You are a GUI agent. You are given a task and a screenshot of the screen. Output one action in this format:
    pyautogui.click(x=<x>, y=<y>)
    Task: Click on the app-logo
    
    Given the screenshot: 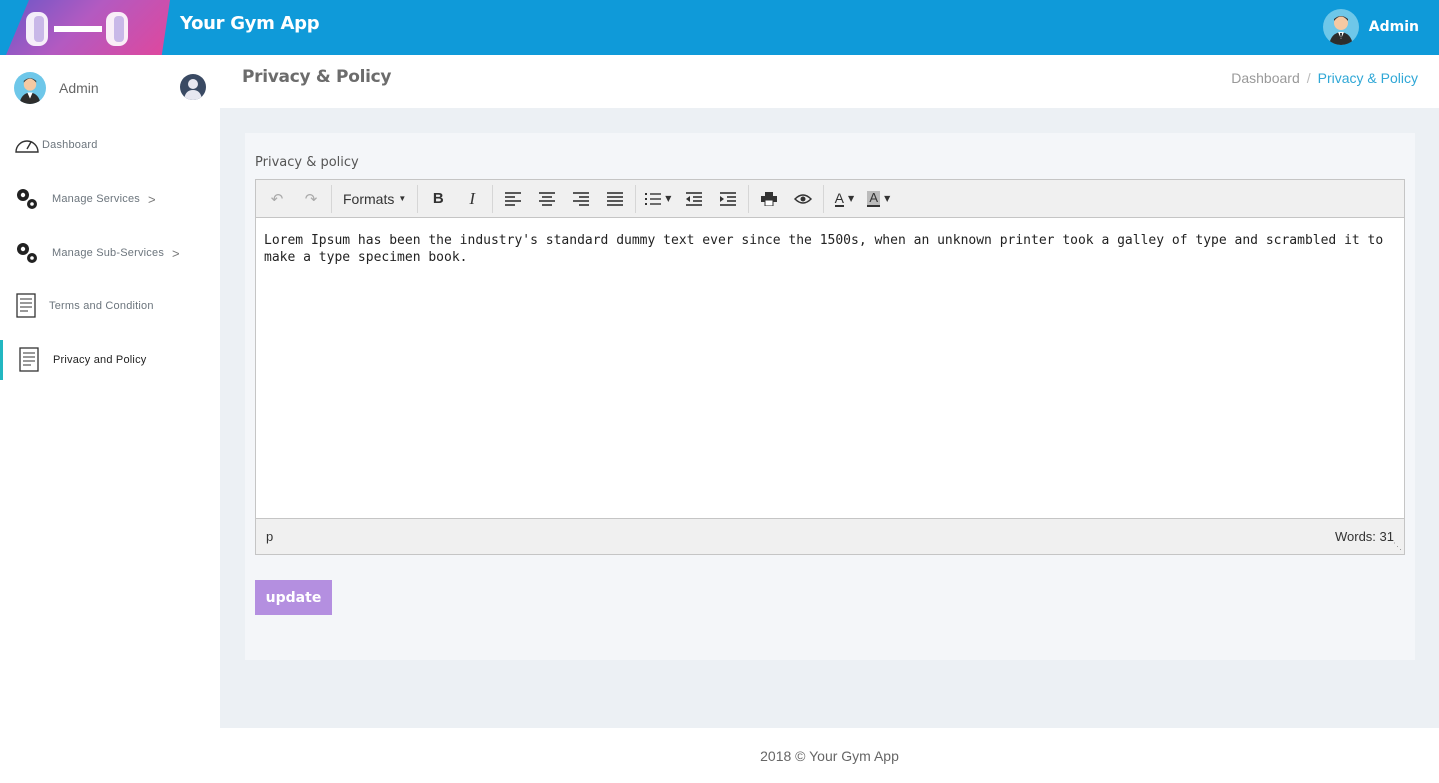 What is the action you would take?
    pyautogui.click(x=85, y=27)
    